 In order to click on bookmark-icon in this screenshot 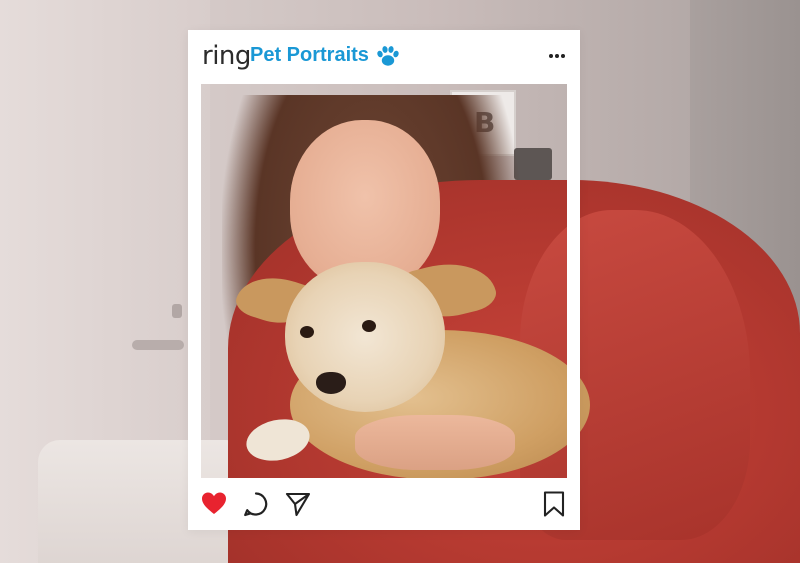, I will do `click(554, 504)`.